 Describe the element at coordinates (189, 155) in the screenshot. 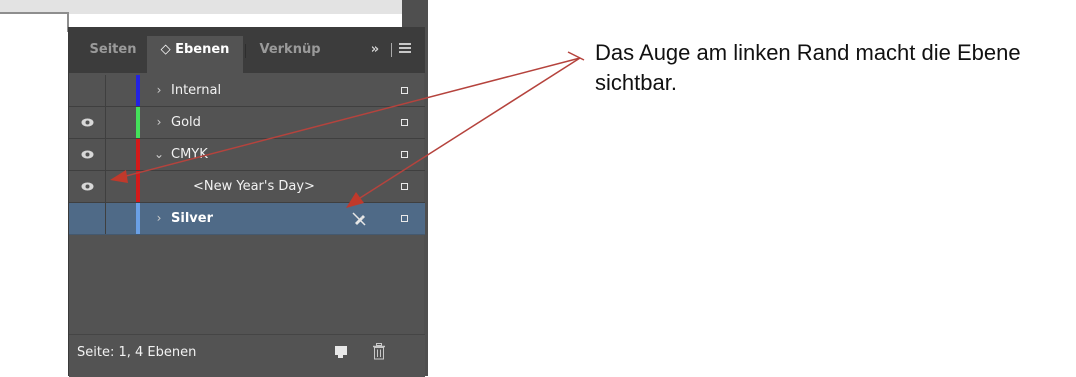

I see `layer-name: CMYK` at that location.